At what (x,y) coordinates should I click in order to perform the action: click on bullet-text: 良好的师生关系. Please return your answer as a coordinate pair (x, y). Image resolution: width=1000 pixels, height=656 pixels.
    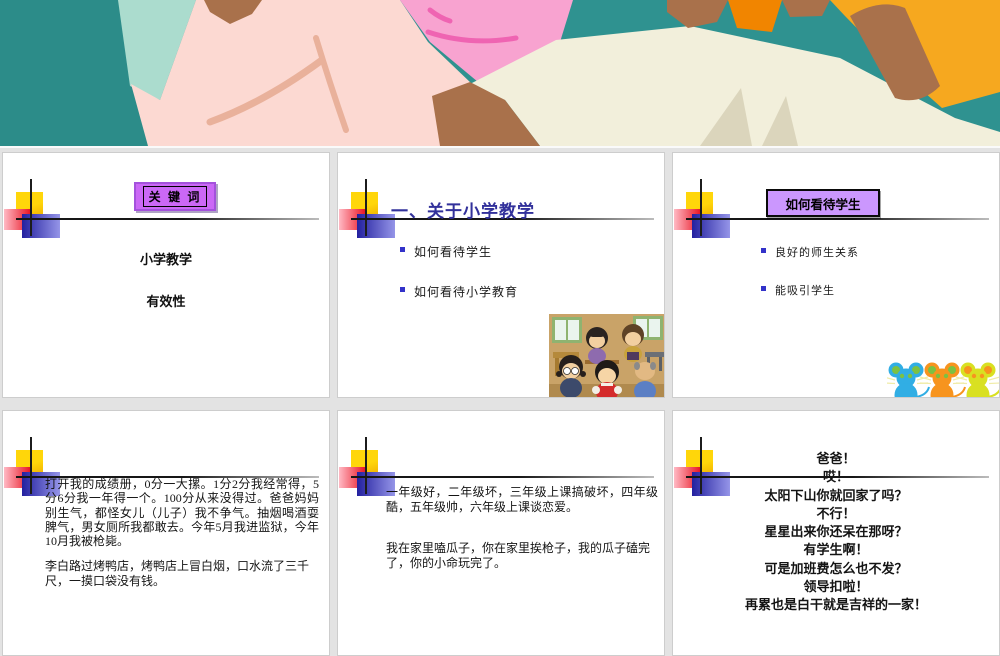
    Looking at the image, I should click on (817, 253).